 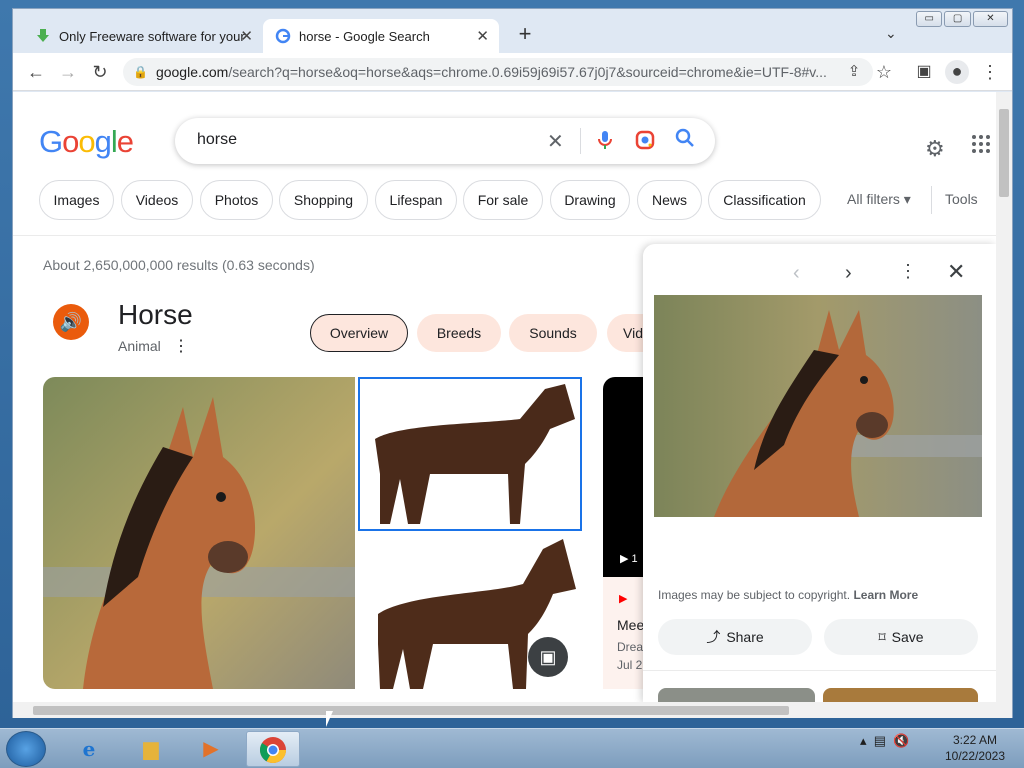 What do you see at coordinates (590, 200) in the screenshot?
I see `chip-drawing: Drawing` at bounding box center [590, 200].